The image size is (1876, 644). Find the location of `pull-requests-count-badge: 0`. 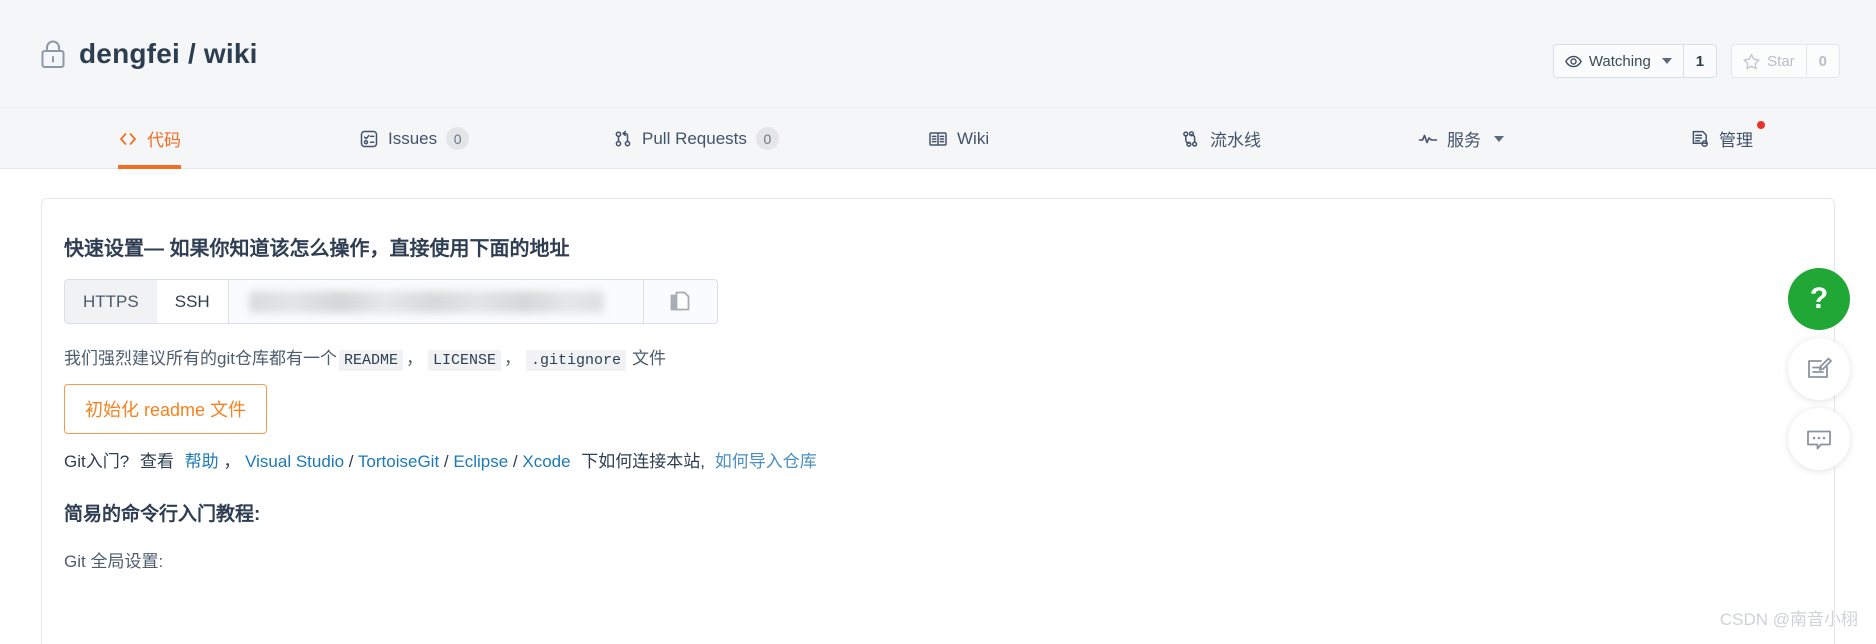

pull-requests-count-badge: 0 is located at coordinates (767, 138).